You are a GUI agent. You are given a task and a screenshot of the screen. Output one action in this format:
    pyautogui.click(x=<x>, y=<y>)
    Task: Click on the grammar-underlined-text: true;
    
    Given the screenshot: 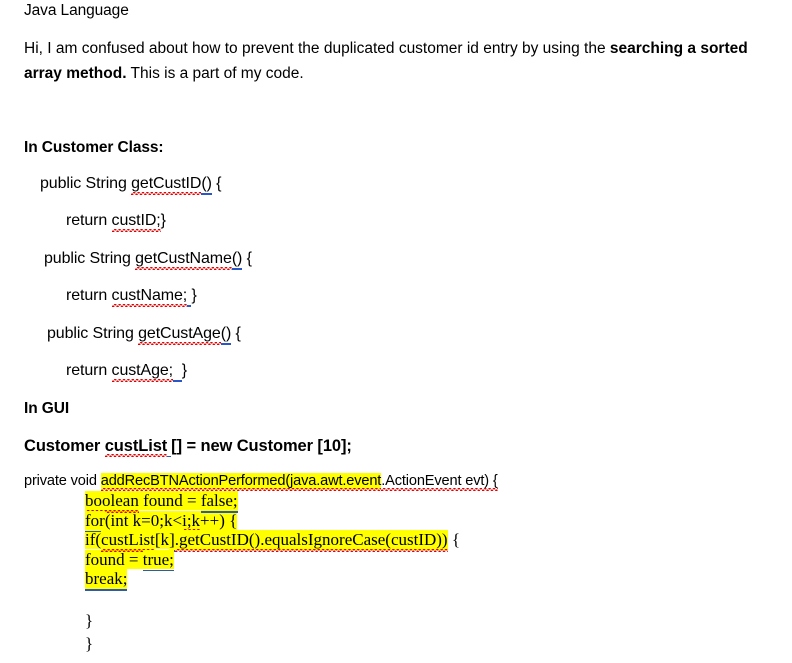 What is the action you would take?
    pyautogui.click(x=158, y=560)
    